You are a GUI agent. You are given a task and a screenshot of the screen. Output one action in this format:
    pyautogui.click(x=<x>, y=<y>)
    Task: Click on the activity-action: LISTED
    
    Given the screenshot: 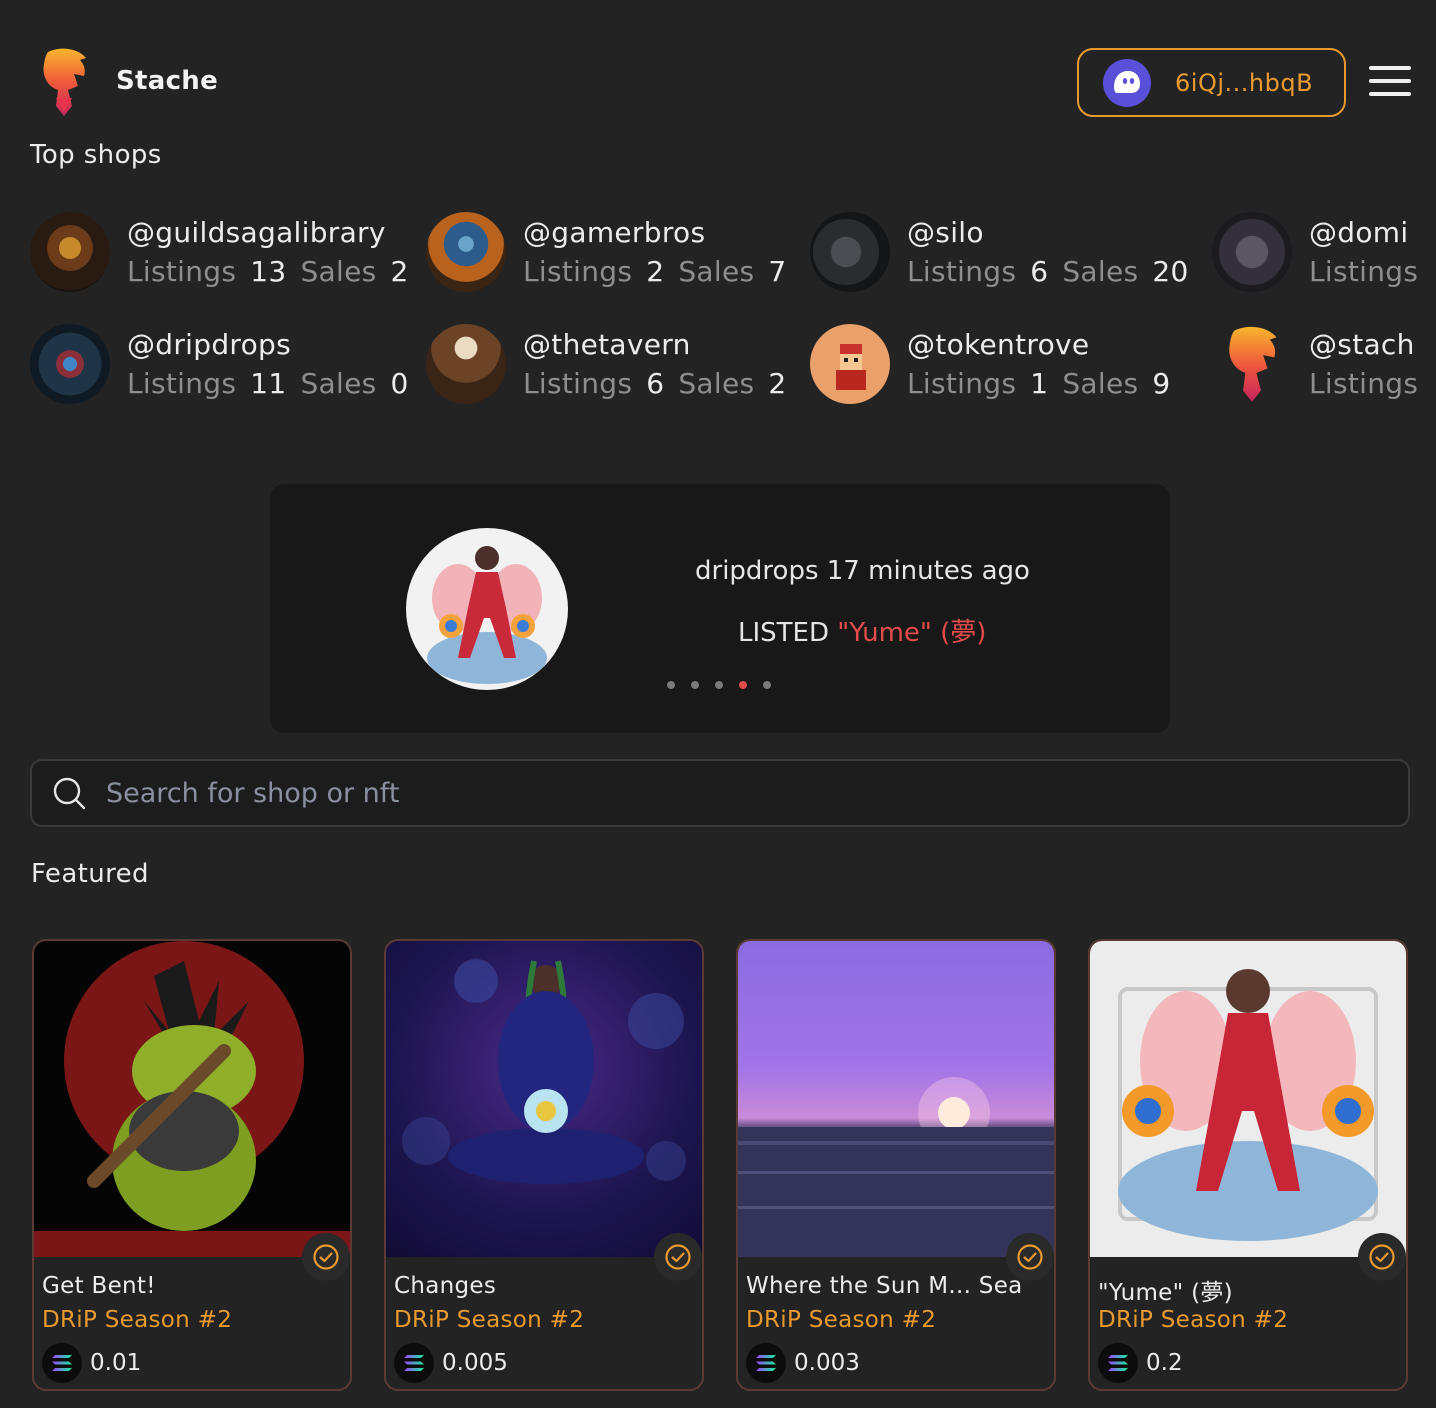 What is the action you would take?
    pyautogui.click(x=783, y=633)
    